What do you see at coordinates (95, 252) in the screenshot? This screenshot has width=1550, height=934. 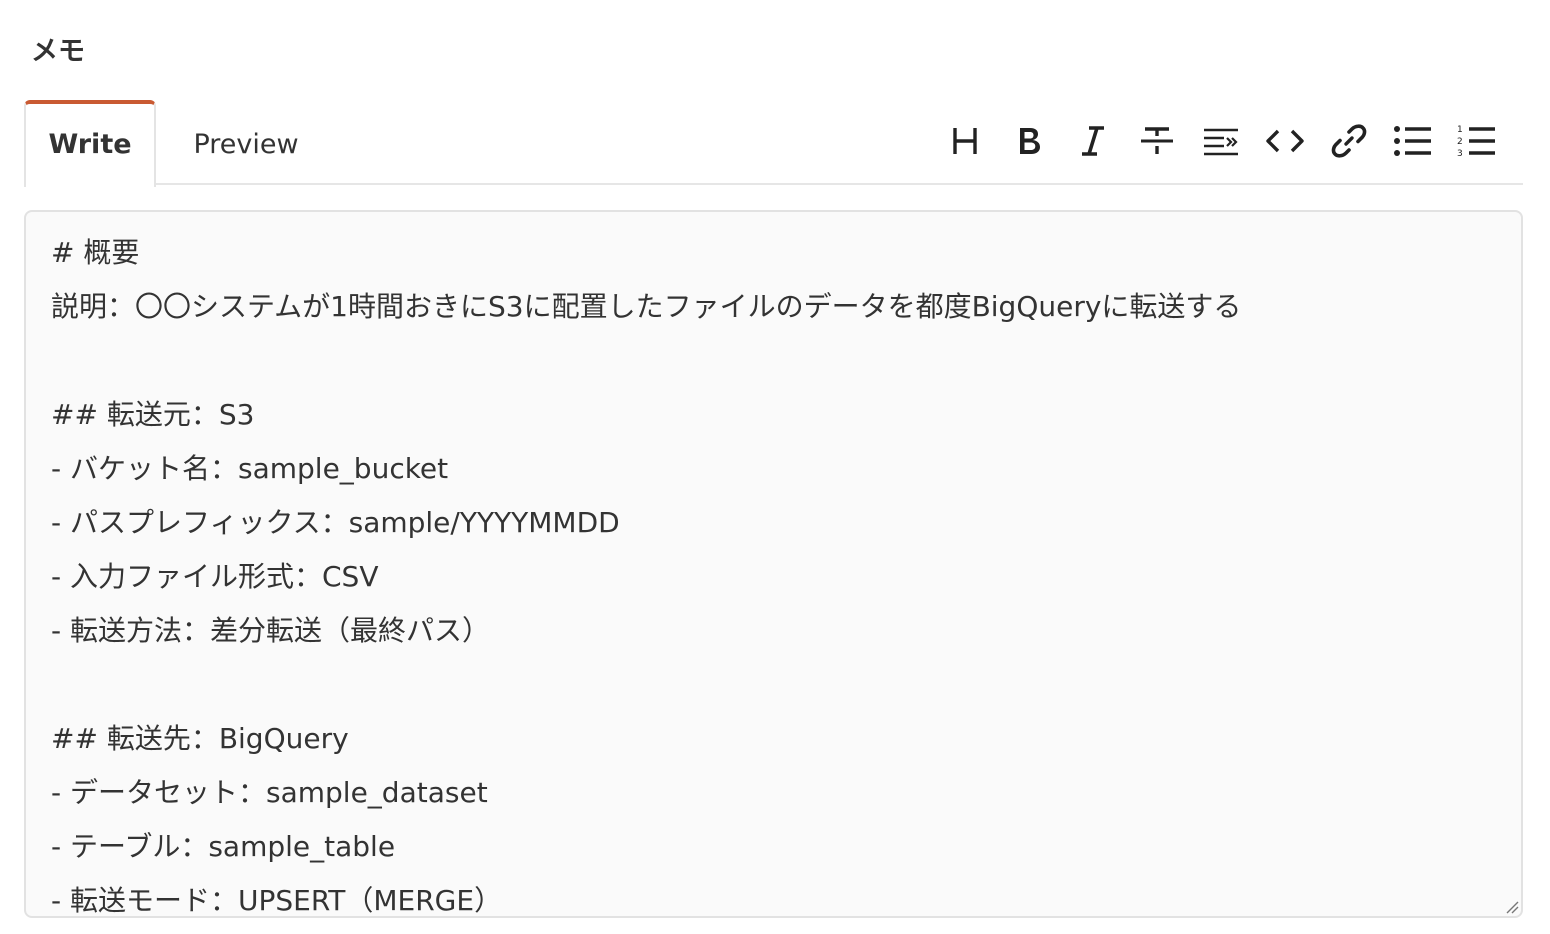 I see `editor-line: # 概要` at bounding box center [95, 252].